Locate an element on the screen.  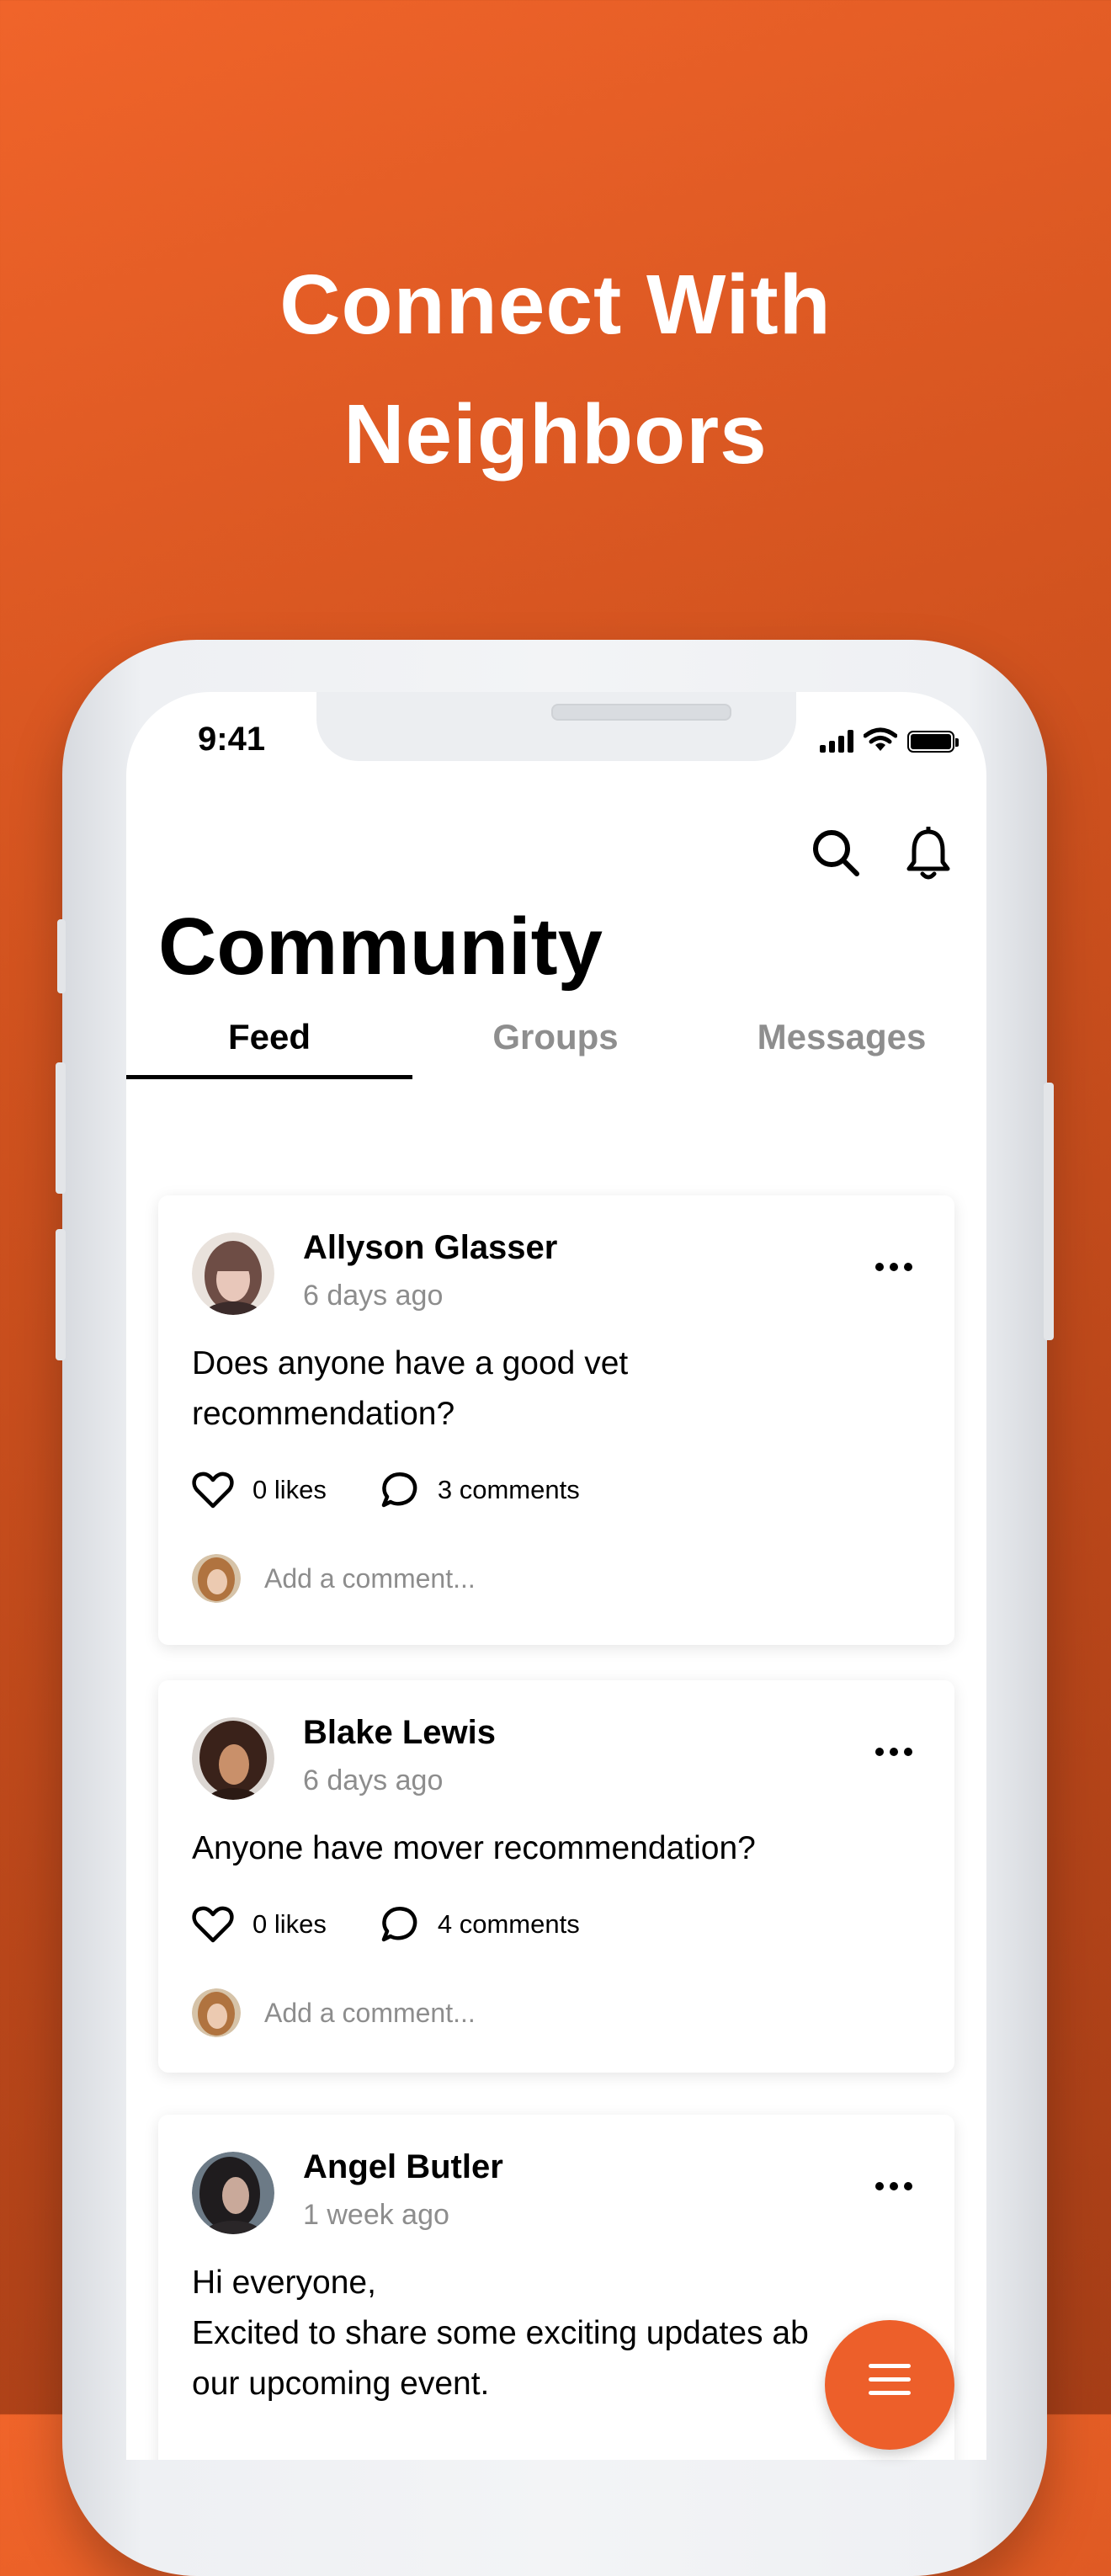
author-name: Angel Butler is located at coordinates (403, 2167).